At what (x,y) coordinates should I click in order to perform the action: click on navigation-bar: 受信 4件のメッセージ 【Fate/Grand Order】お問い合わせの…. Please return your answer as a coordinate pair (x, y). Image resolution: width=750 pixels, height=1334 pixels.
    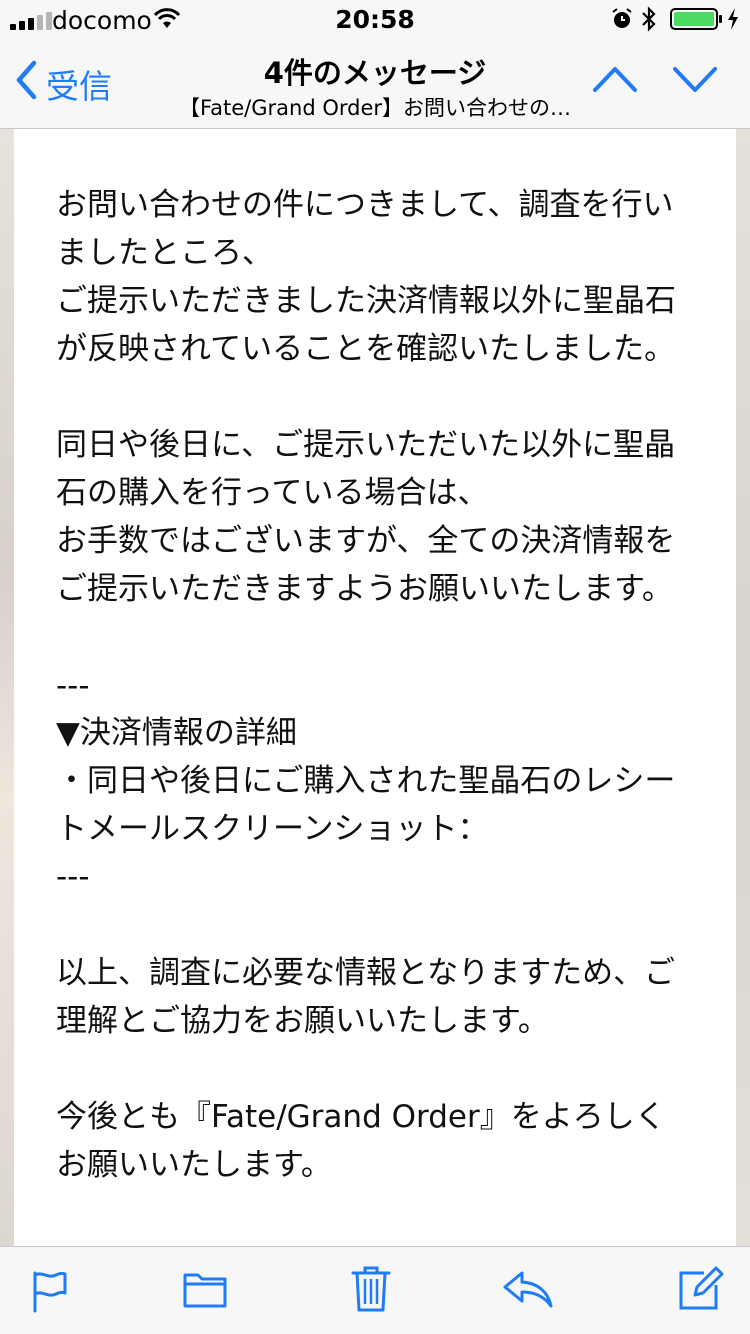
    Looking at the image, I should click on (375, 84).